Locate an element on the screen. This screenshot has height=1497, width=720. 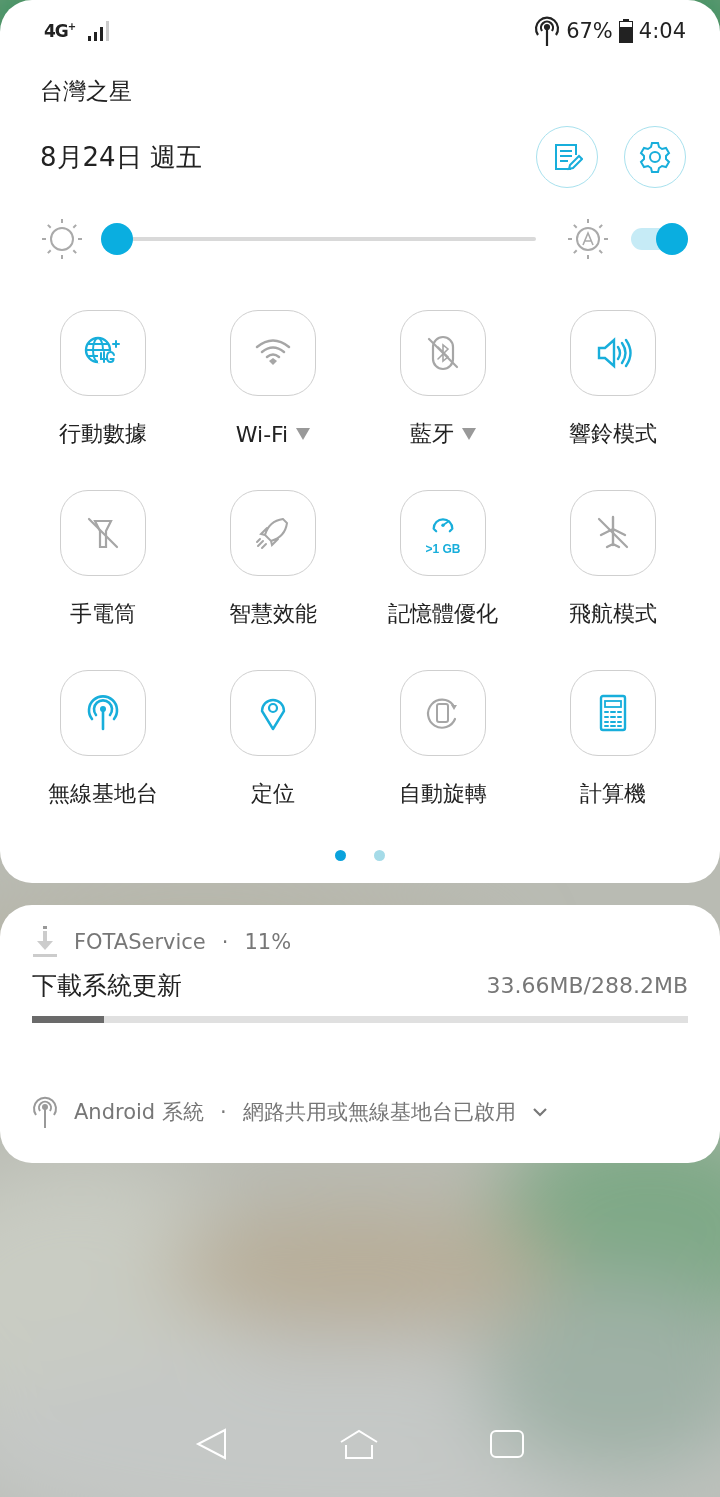
download-icon is located at coordinates (45, 942).